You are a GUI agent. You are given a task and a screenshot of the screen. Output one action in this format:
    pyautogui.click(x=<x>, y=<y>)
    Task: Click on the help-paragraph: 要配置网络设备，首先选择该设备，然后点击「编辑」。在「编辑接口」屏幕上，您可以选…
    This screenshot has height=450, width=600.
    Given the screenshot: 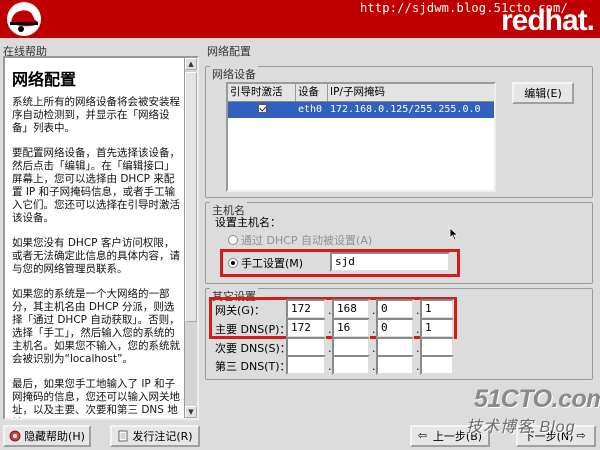 What is the action you would take?
    pyautogui.click(x=96, y=185)
    